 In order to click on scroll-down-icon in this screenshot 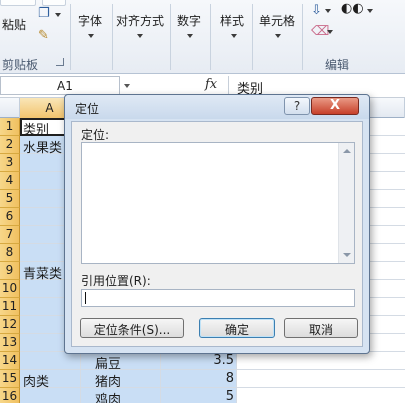, I will do `click(347, 255)`.